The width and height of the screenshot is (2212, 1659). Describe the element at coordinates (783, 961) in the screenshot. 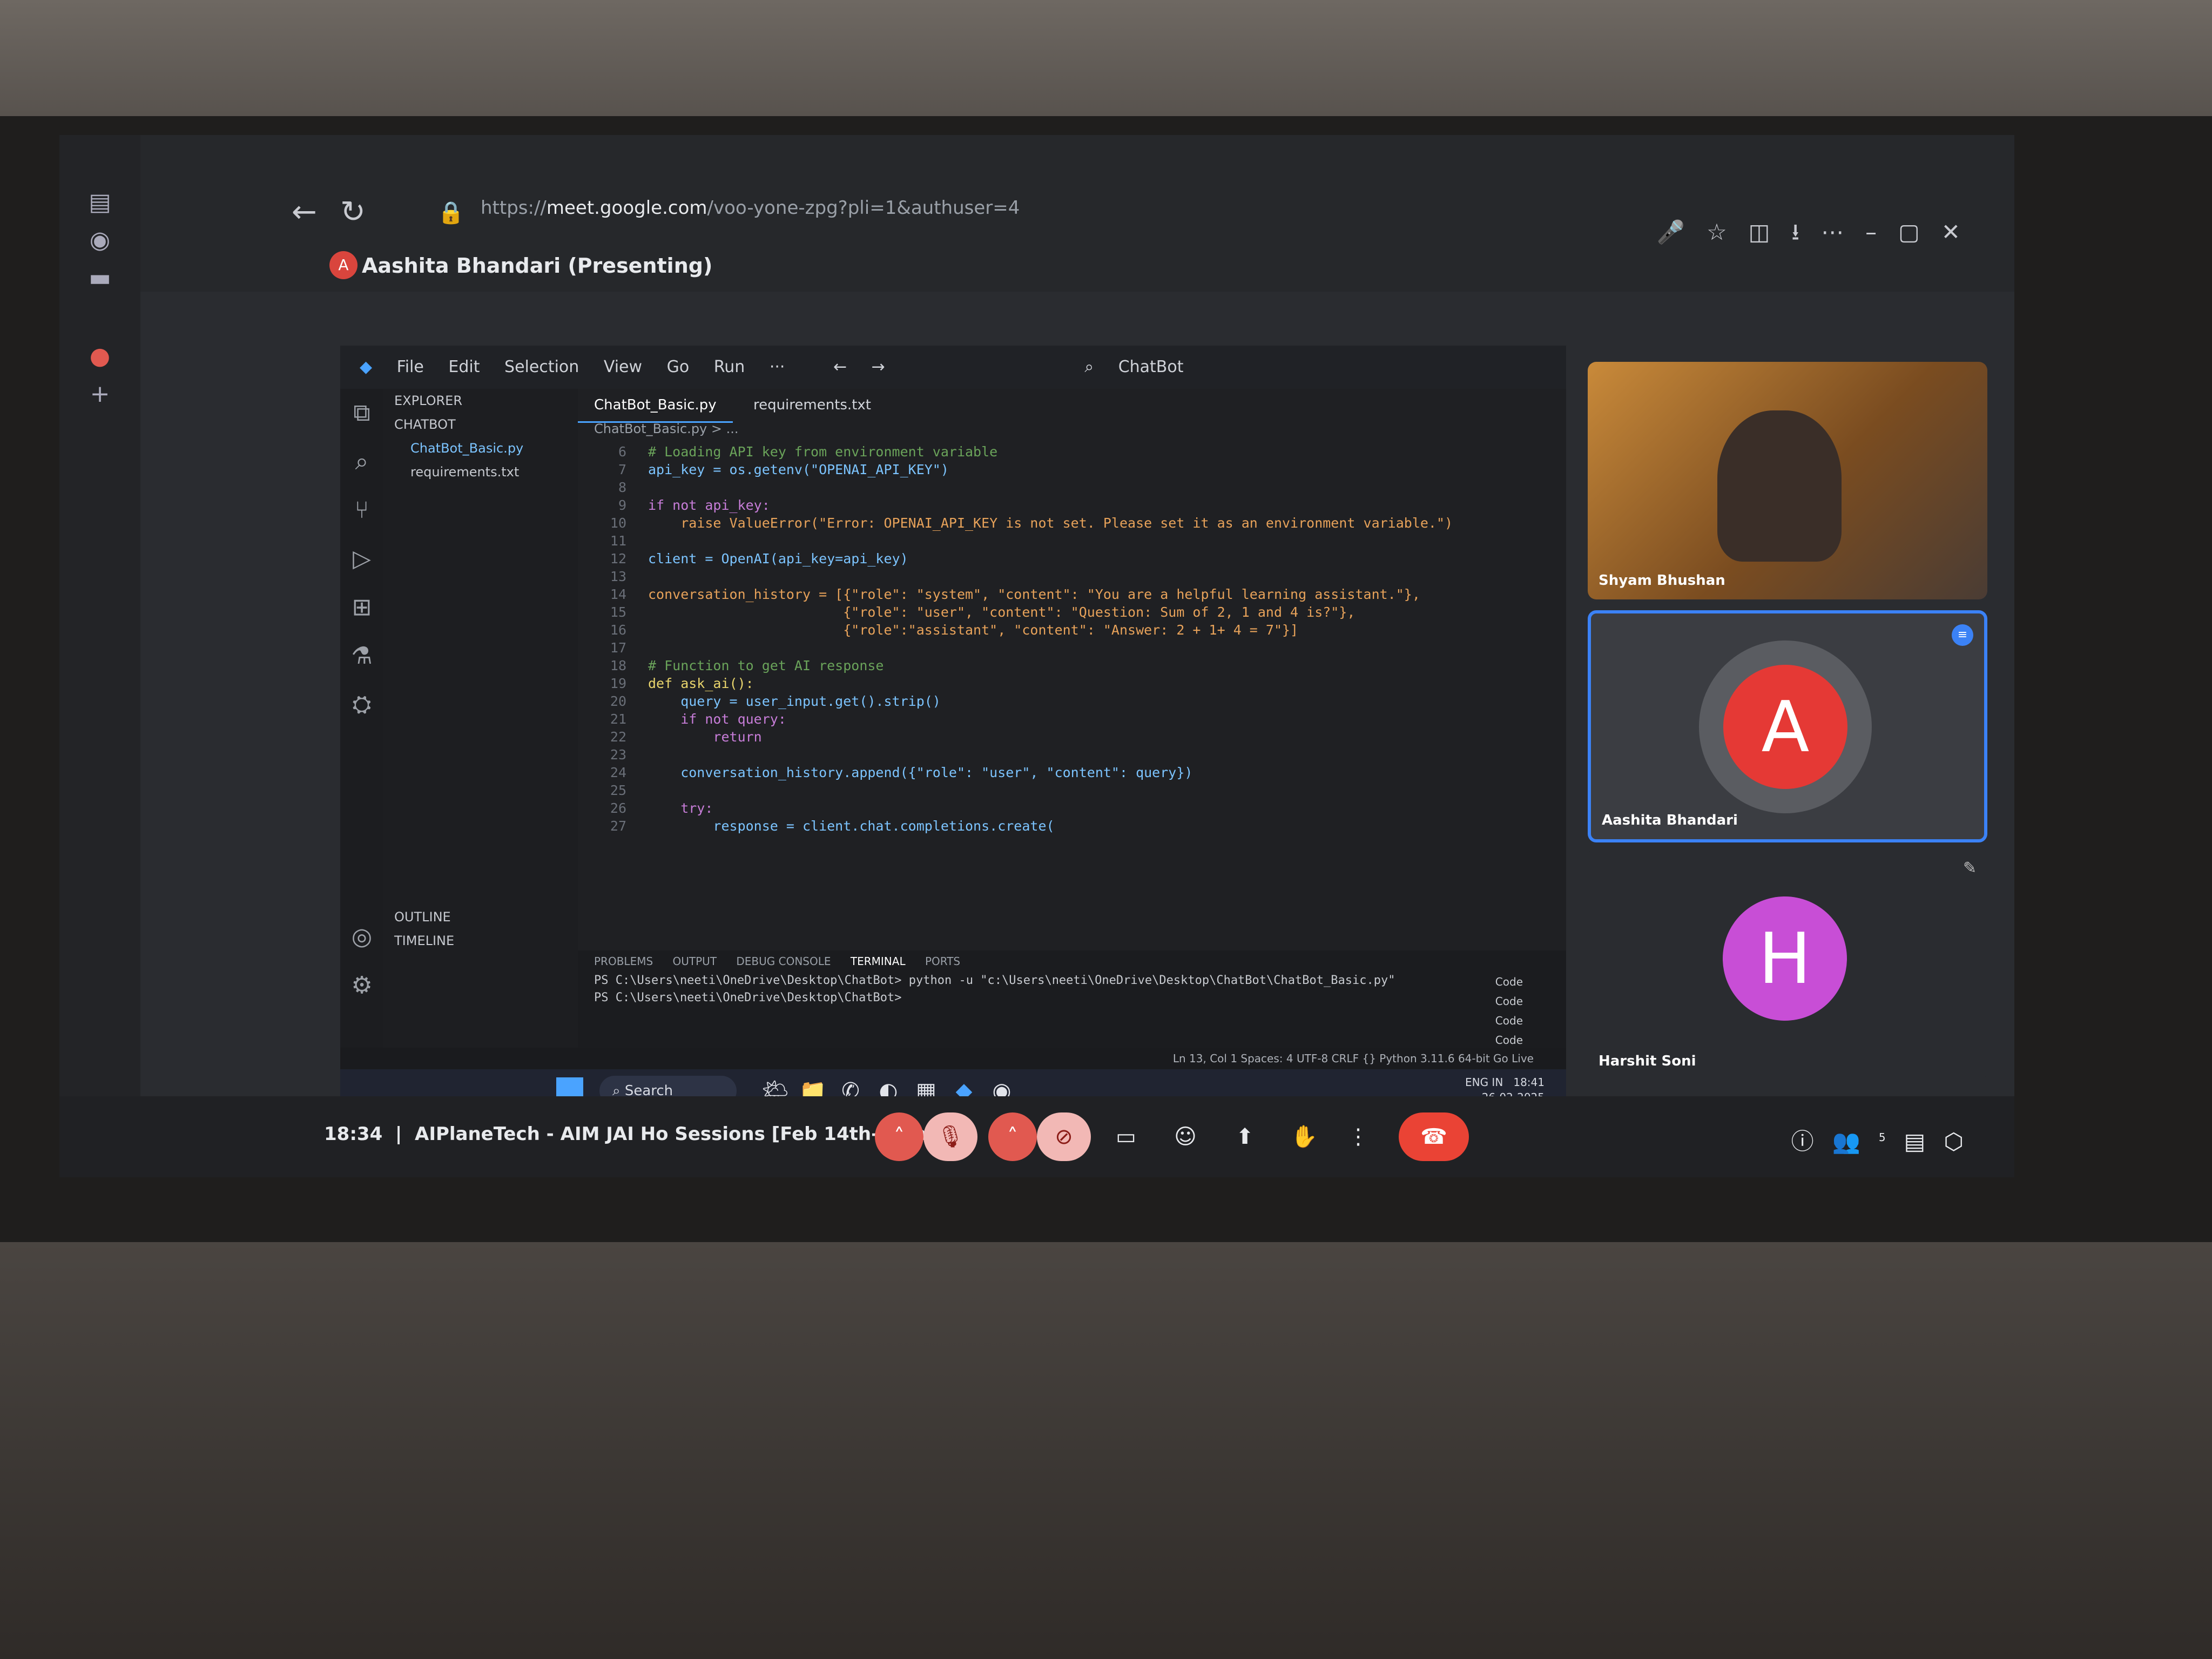

I see `panel-tab: DEBUG CONSOLE` at that location.